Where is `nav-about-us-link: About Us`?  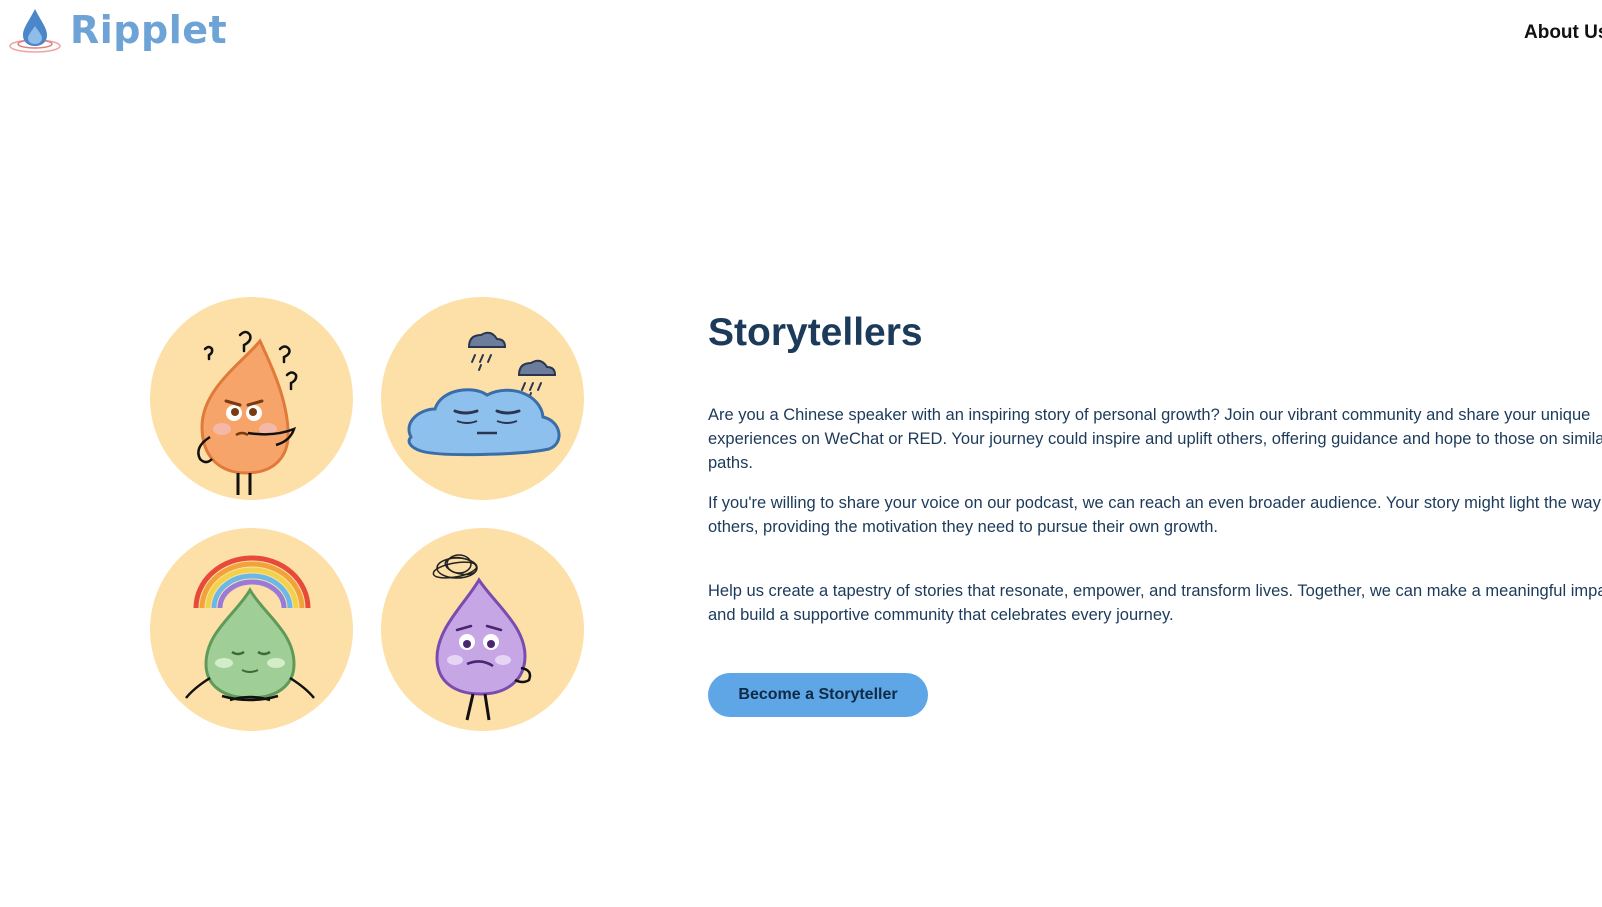
nav-about-us-link: About Us is located at coordinates (1563, 33).